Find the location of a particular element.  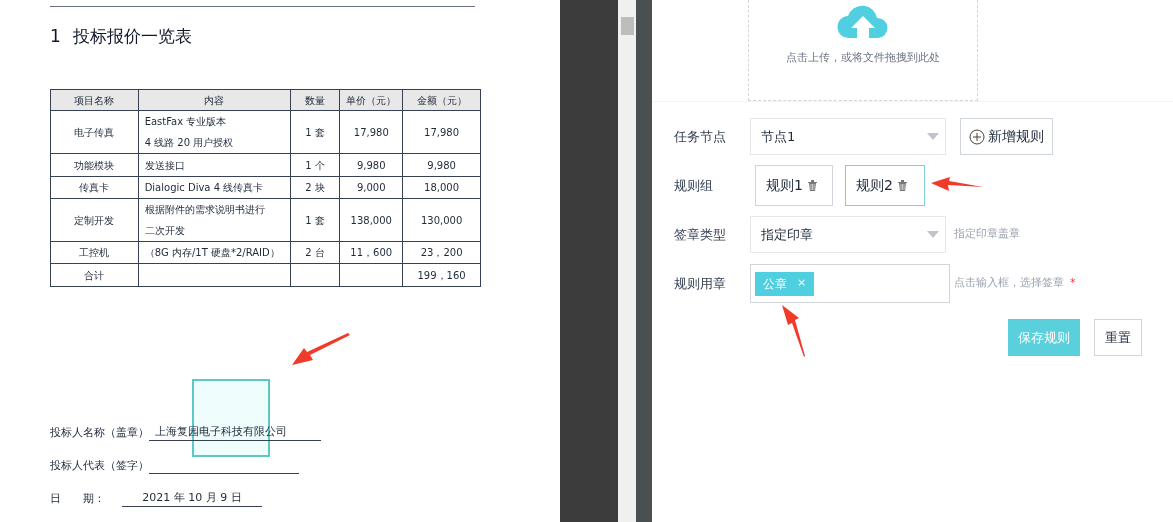

table-cell-text: EastFax 专业版本 is located at coordinates (185, 122).